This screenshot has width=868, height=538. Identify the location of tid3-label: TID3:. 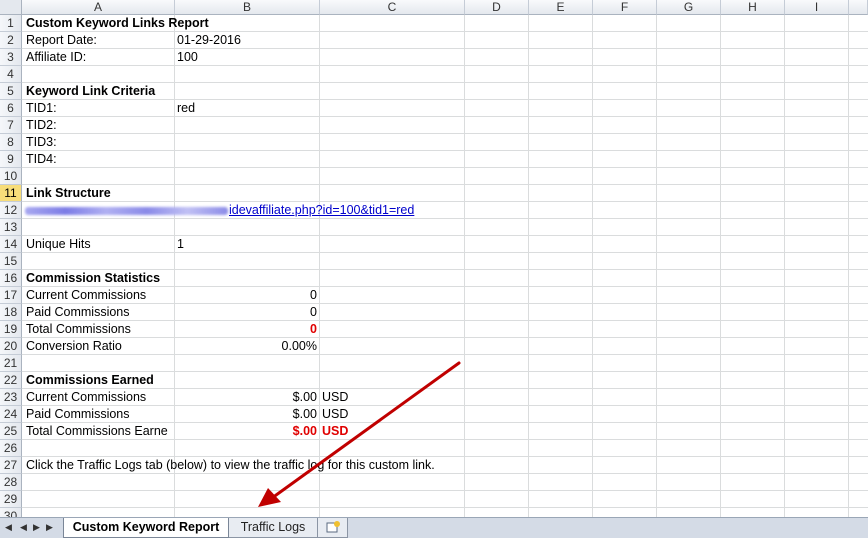
(41, 142).